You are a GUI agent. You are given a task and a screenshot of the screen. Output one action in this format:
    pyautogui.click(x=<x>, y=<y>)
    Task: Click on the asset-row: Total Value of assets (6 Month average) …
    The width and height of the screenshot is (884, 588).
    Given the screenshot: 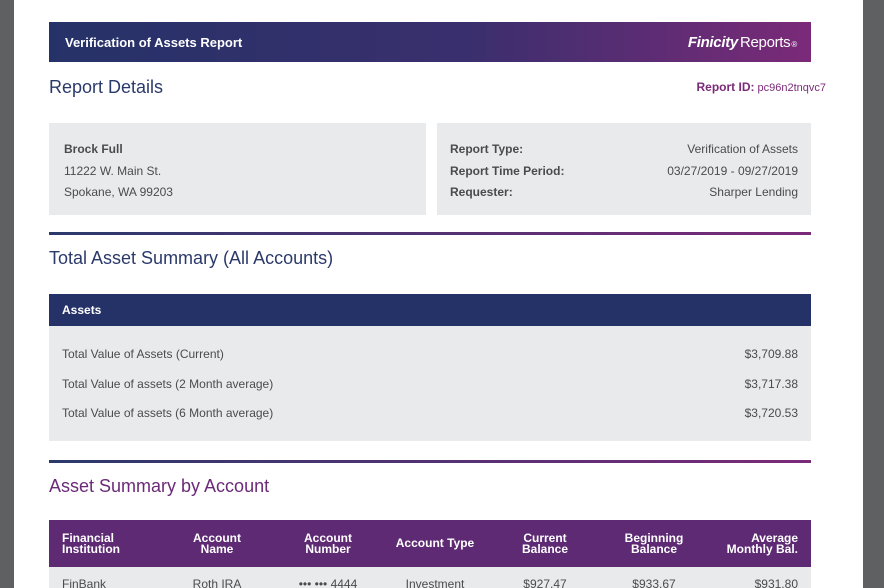 What is the action you would take?
    pyautogui.click(x=430, y=417)
    